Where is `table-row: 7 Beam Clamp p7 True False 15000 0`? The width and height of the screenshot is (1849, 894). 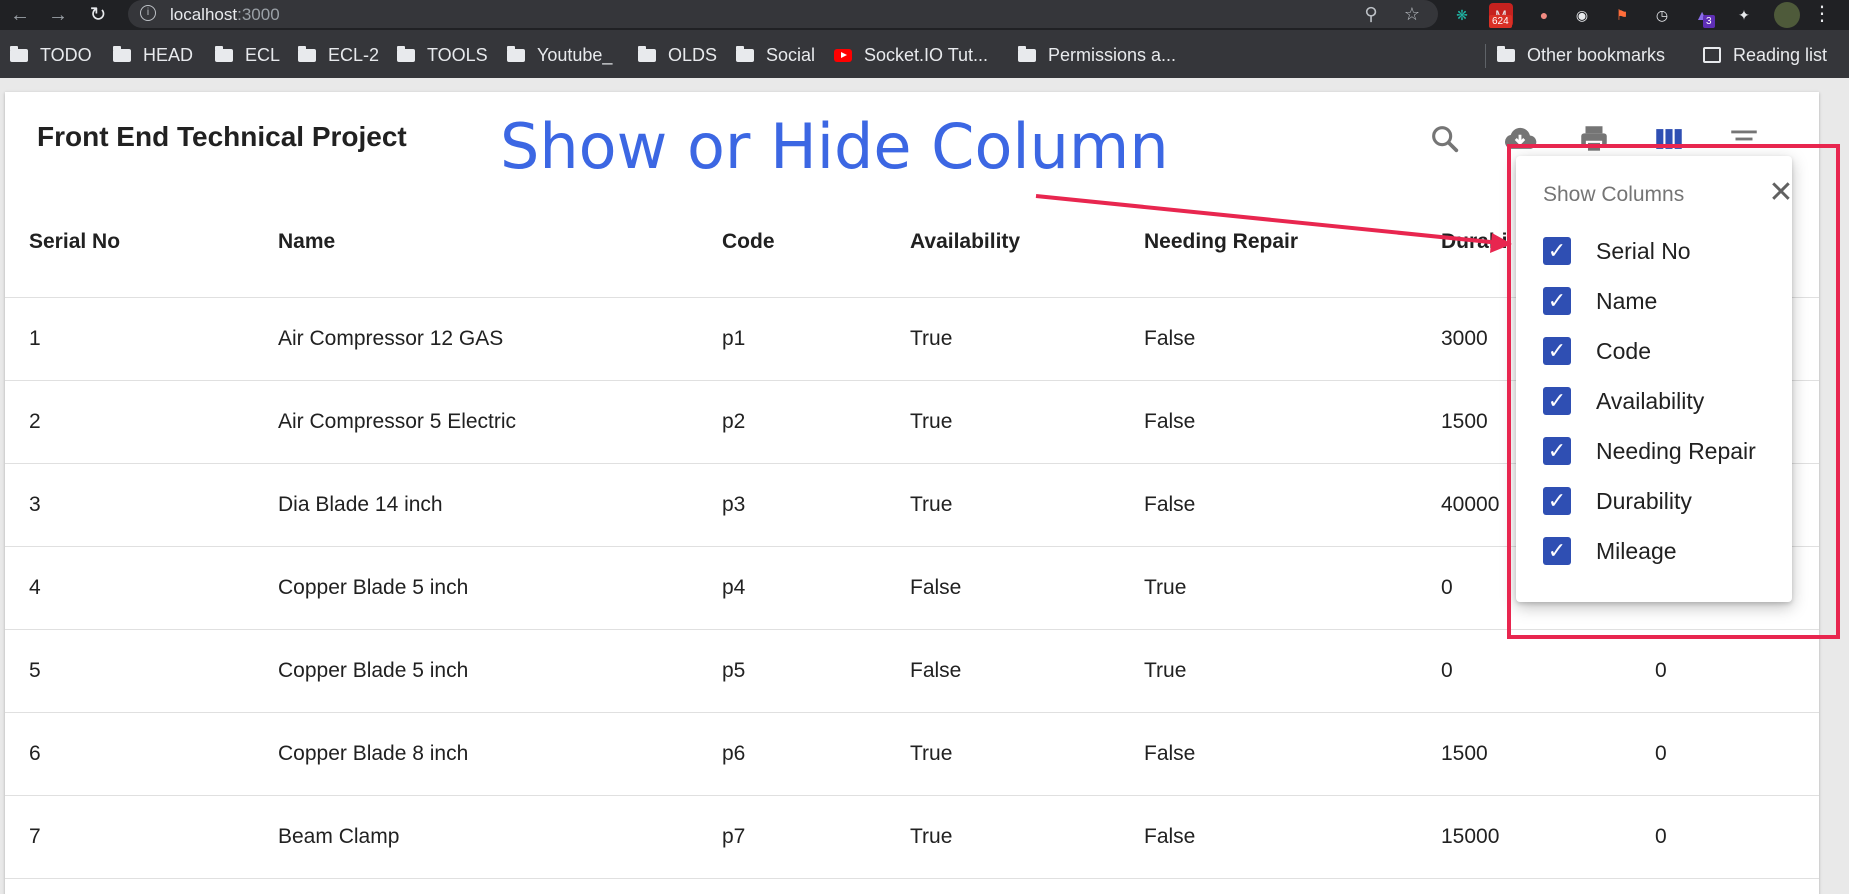 table-row: 7 Beam Clamp p7 True False 15000 0 is located at coordinates (912, 837).